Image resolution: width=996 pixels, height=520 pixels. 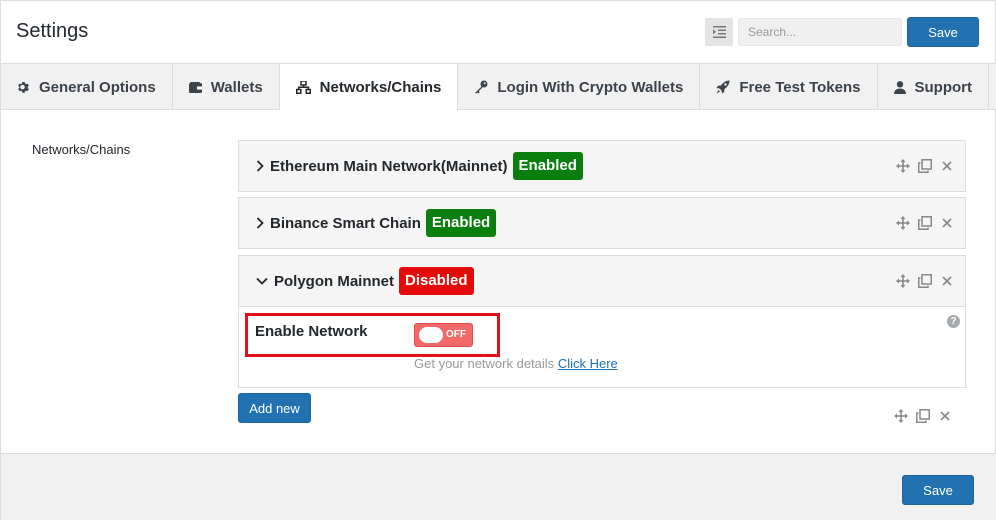 I want to click on network-name: Binance Smart Chain, so click(x=345, y=223).